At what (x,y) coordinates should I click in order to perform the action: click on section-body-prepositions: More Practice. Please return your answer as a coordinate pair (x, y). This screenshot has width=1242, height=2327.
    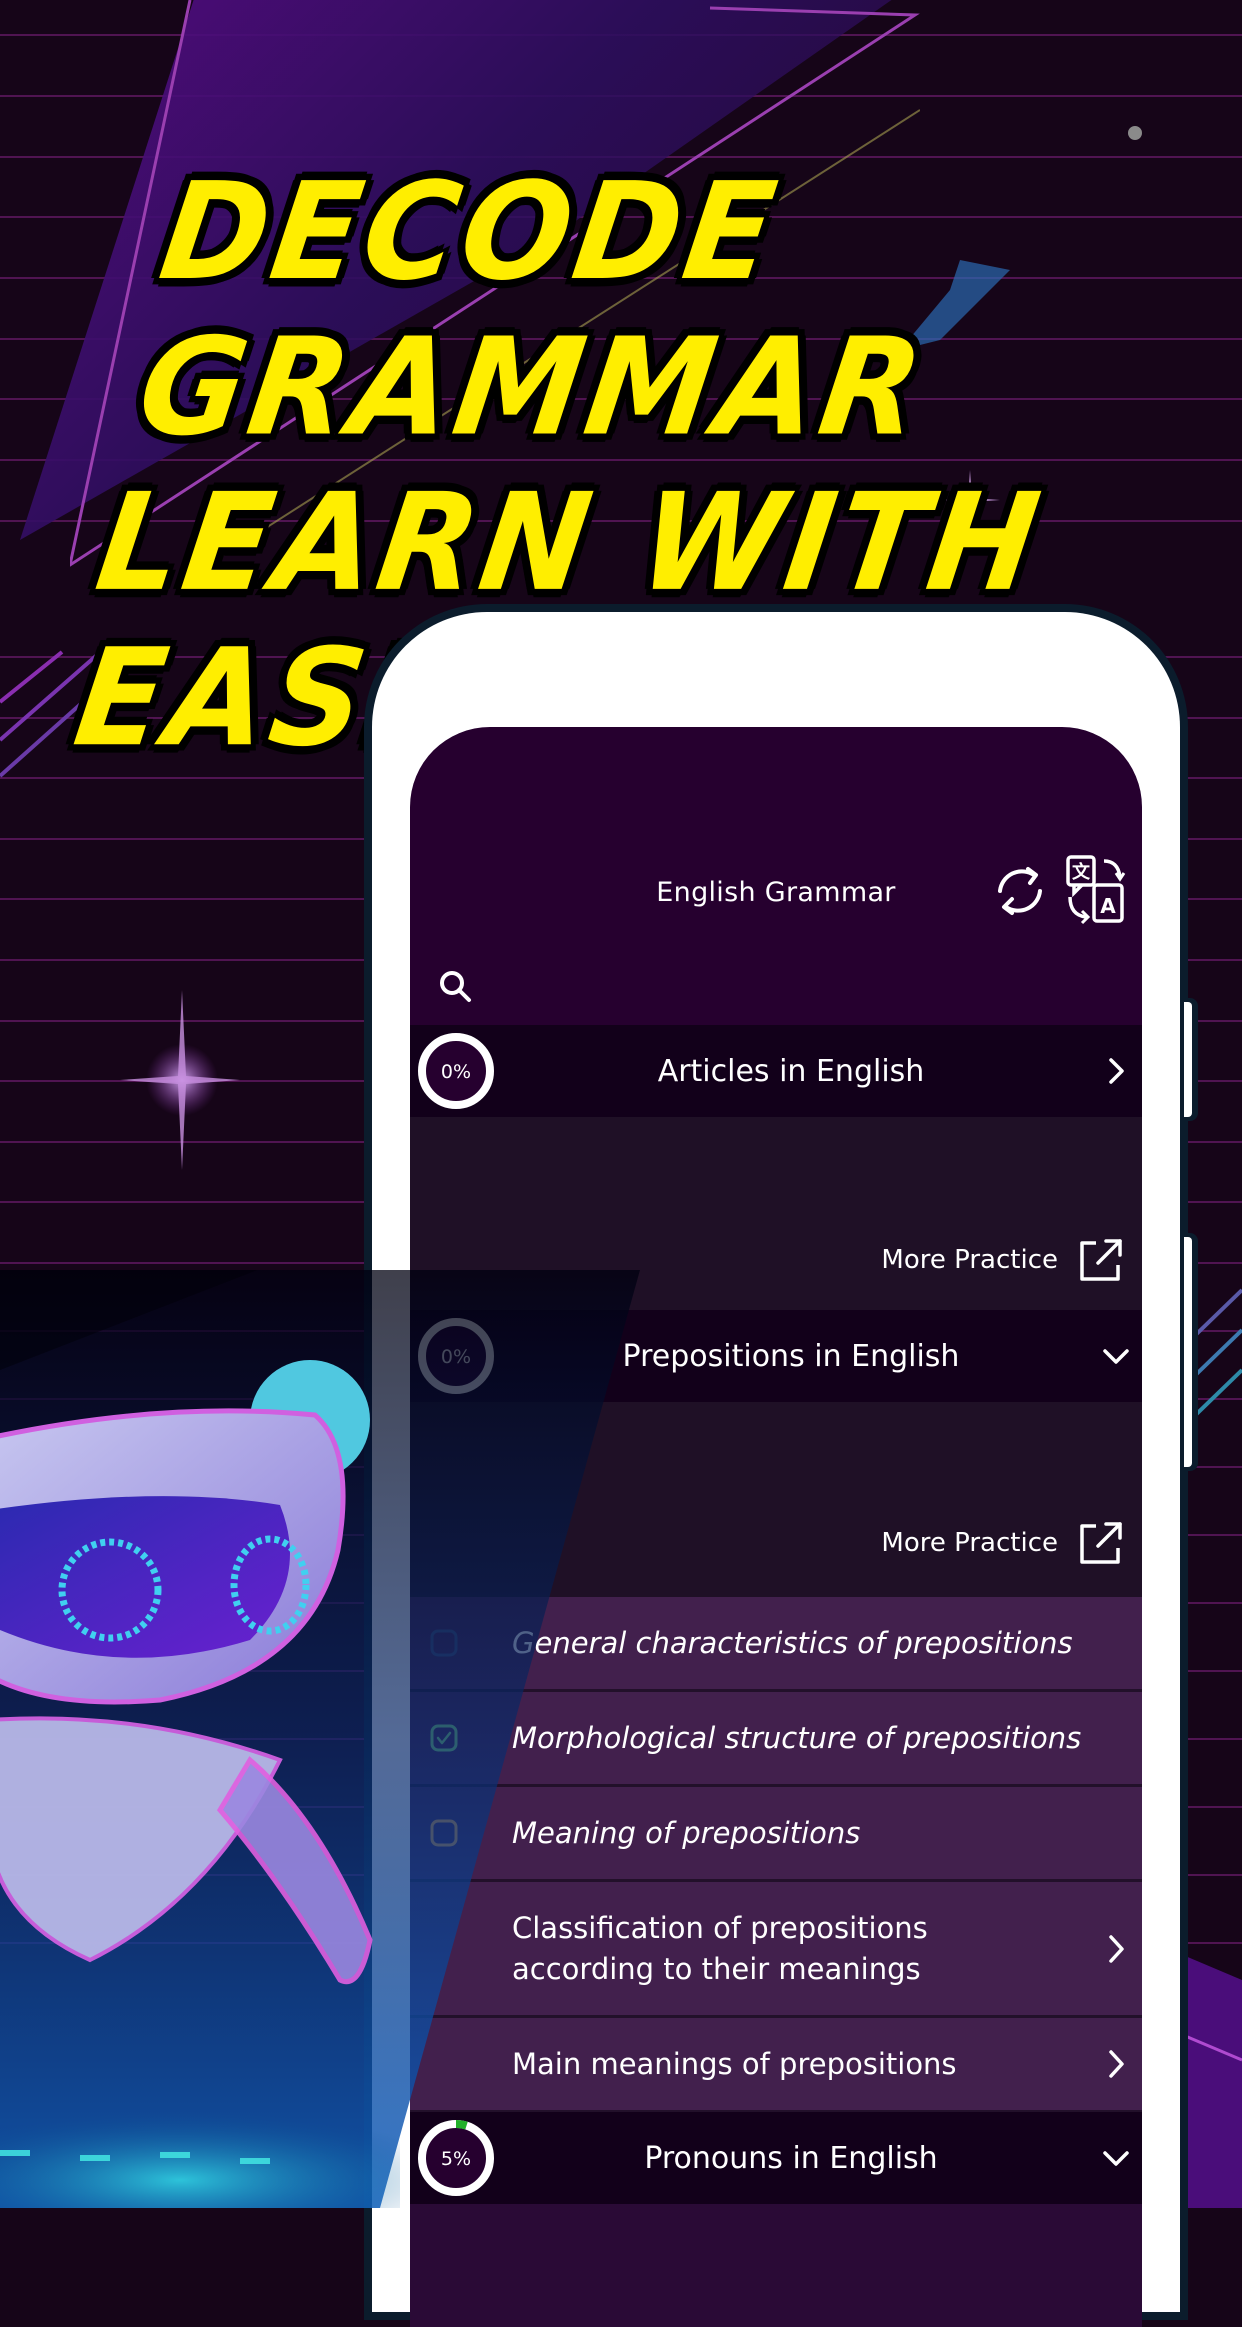
    Looking at the image, I should click on (776, 1499).